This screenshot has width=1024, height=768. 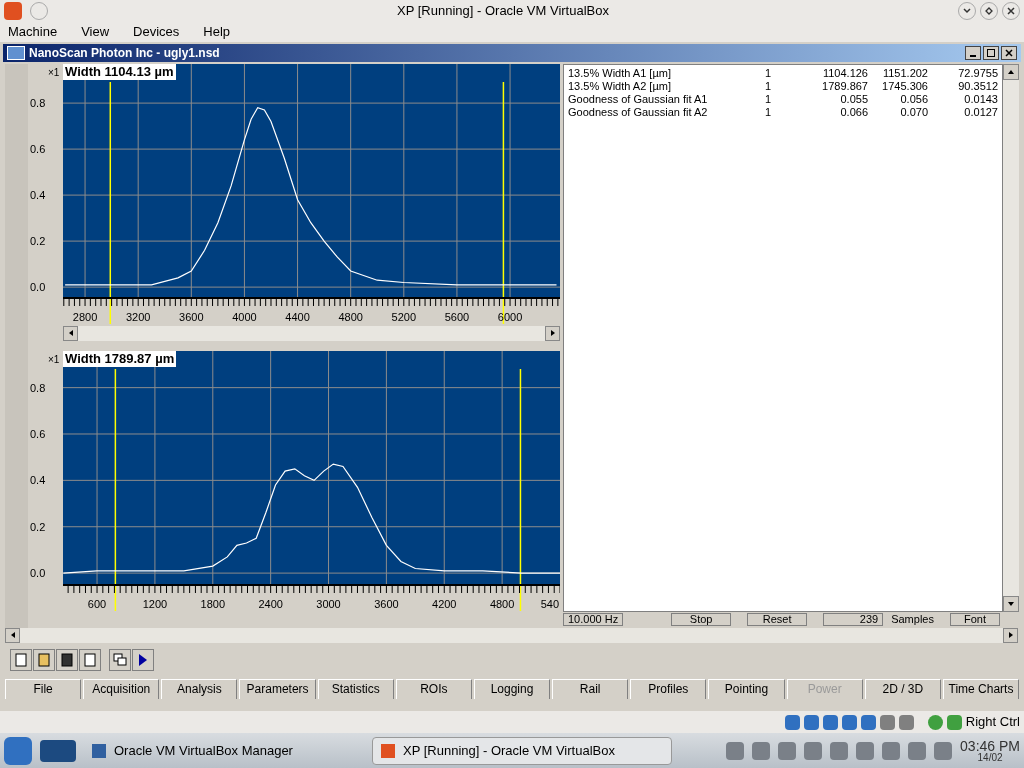 What do you see at coordinates (120, 659) in the screenshot?
I see `windows-icon` at bounding box center [120, 659].